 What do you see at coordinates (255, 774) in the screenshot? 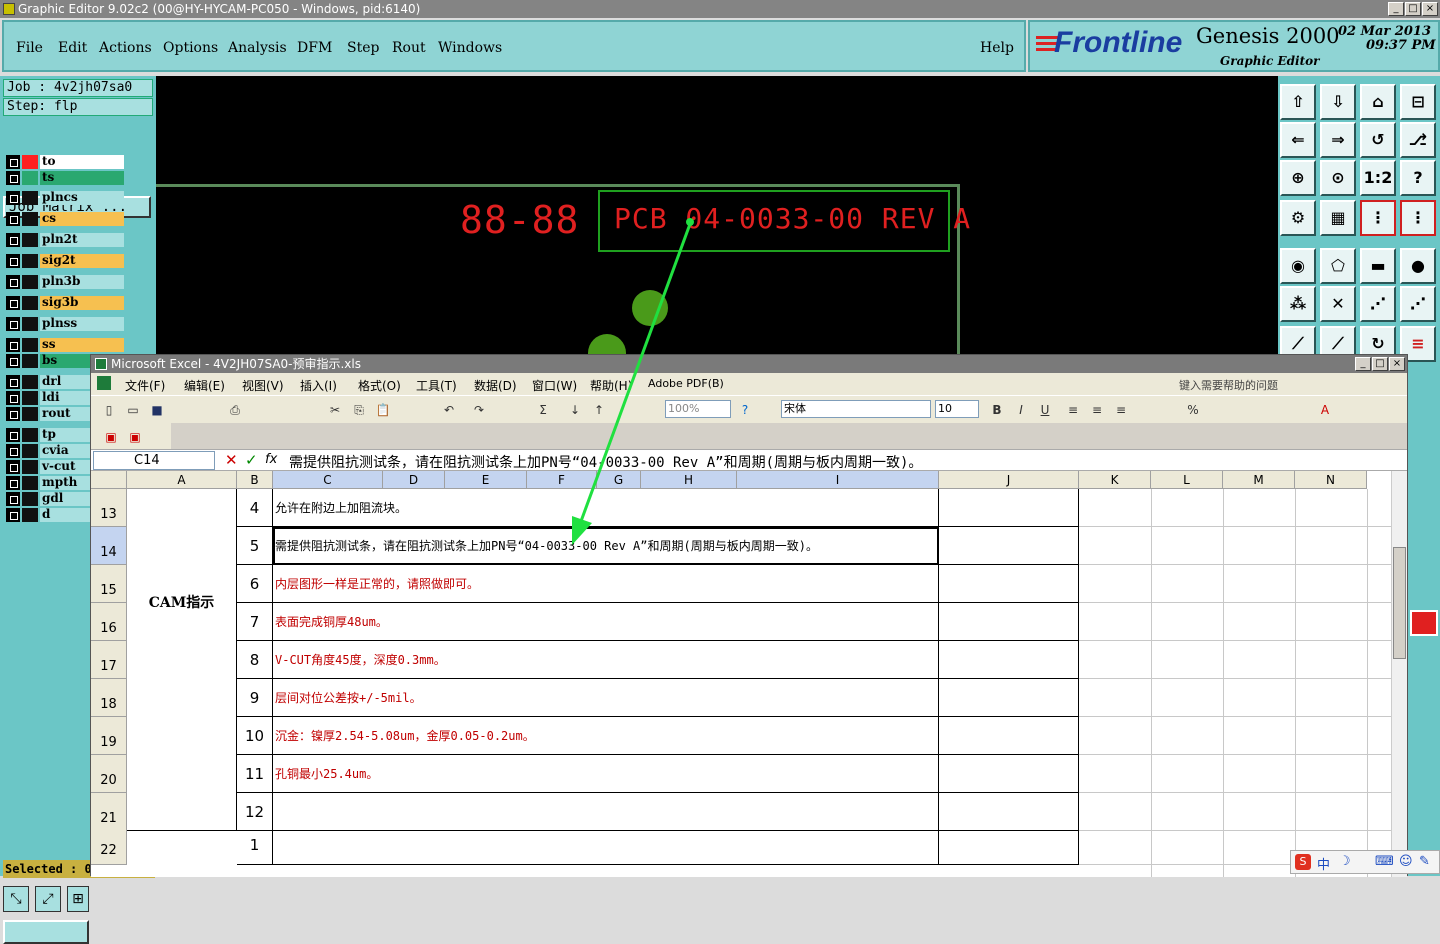
I see `item-number-cell: 11` at bounding box center [255, 774].